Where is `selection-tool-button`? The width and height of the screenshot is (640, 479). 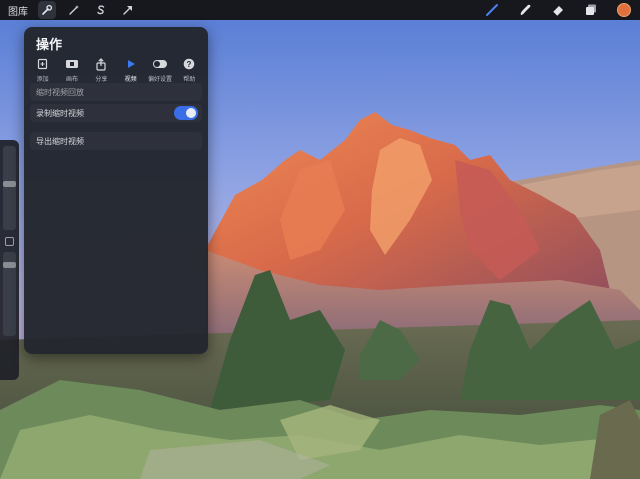 selection-tool-button is located at coordinates (101, 10).